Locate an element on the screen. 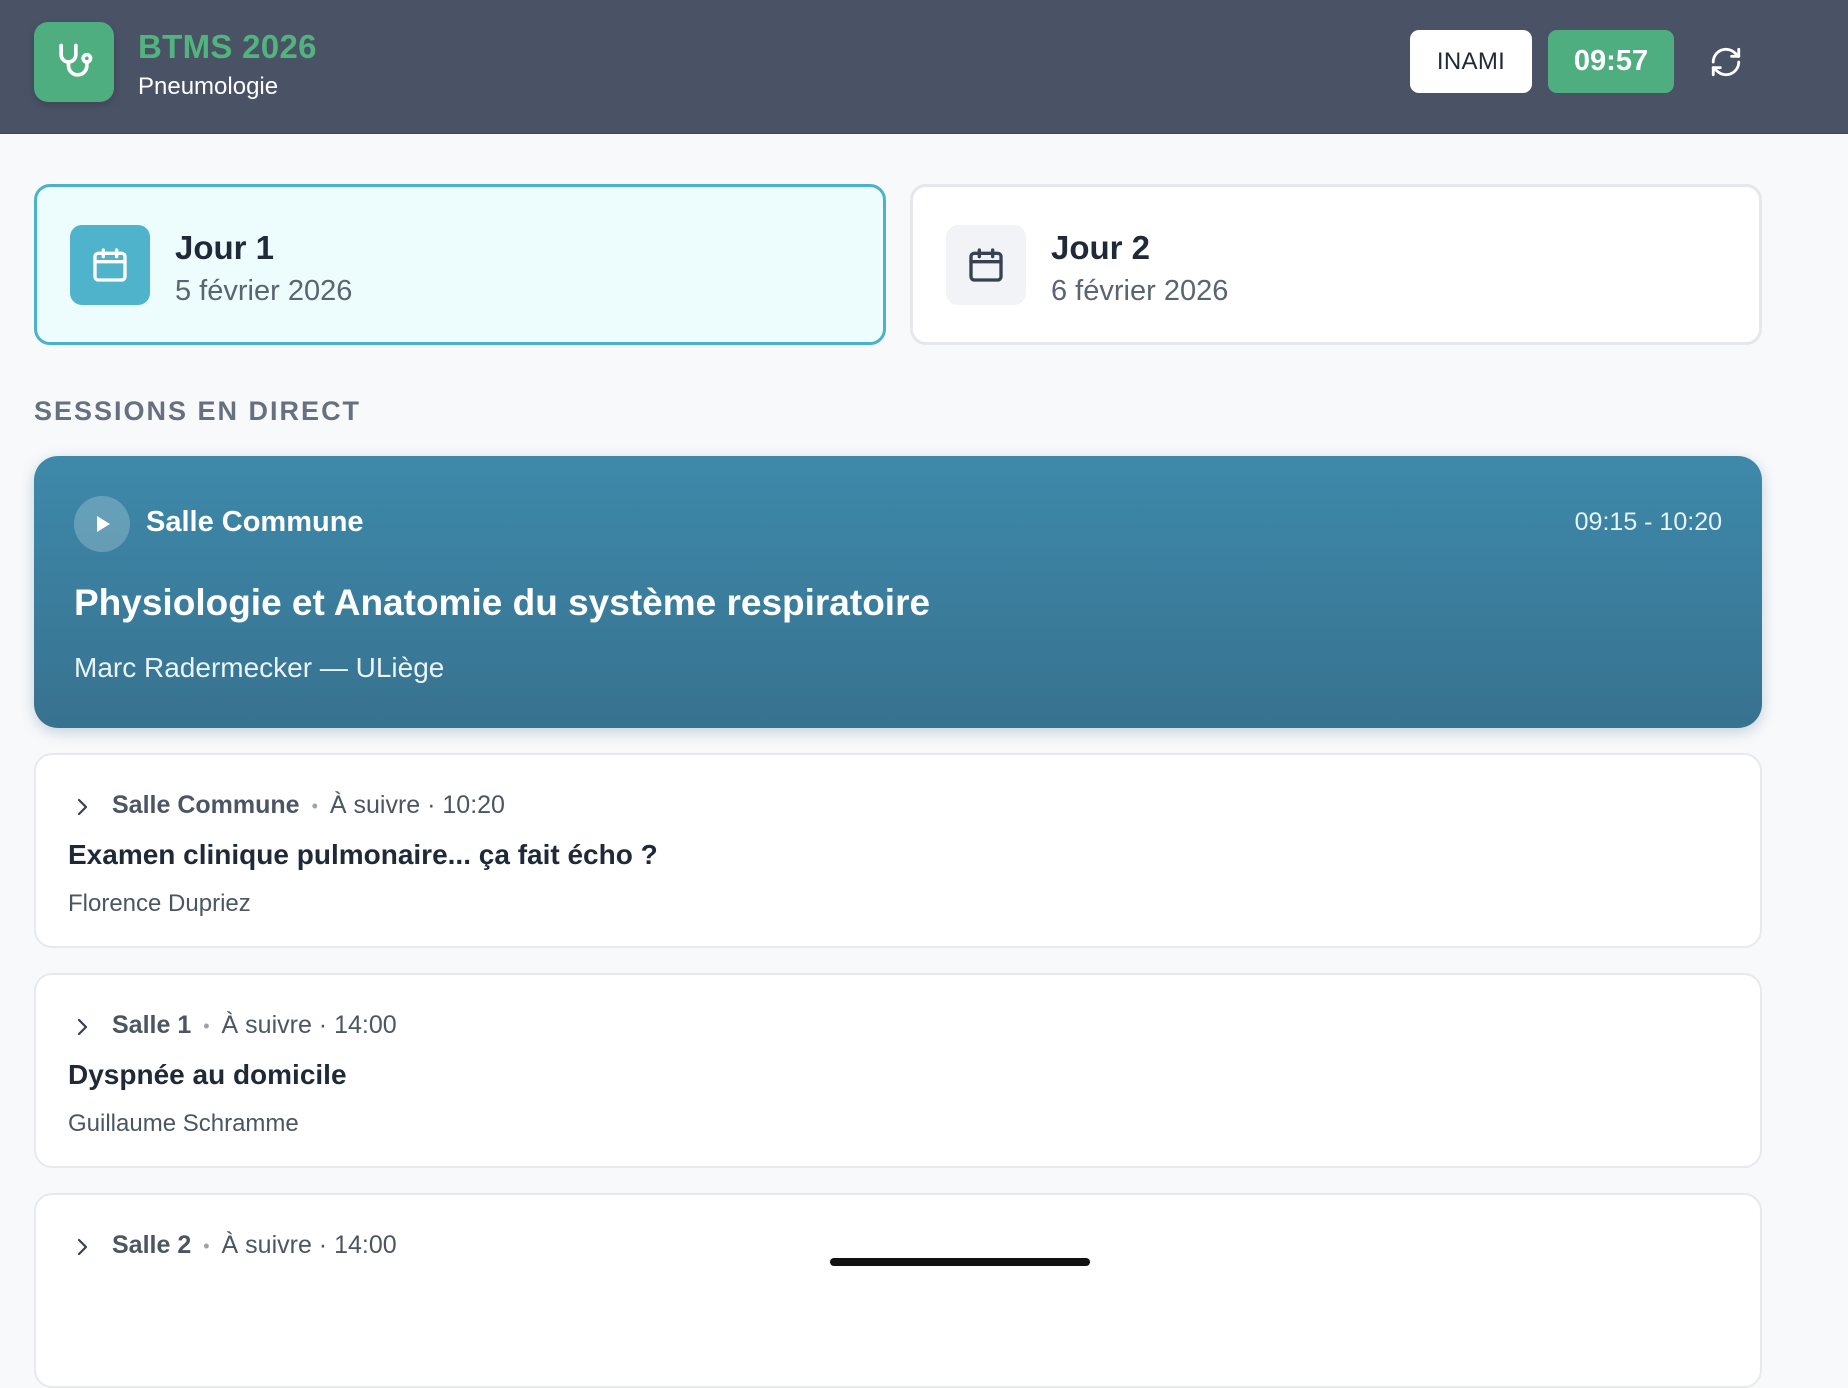 Image resolution: width=1848 pixels, height=1388 pixels. stethoscope-icon is located at coordinates (76, 60).